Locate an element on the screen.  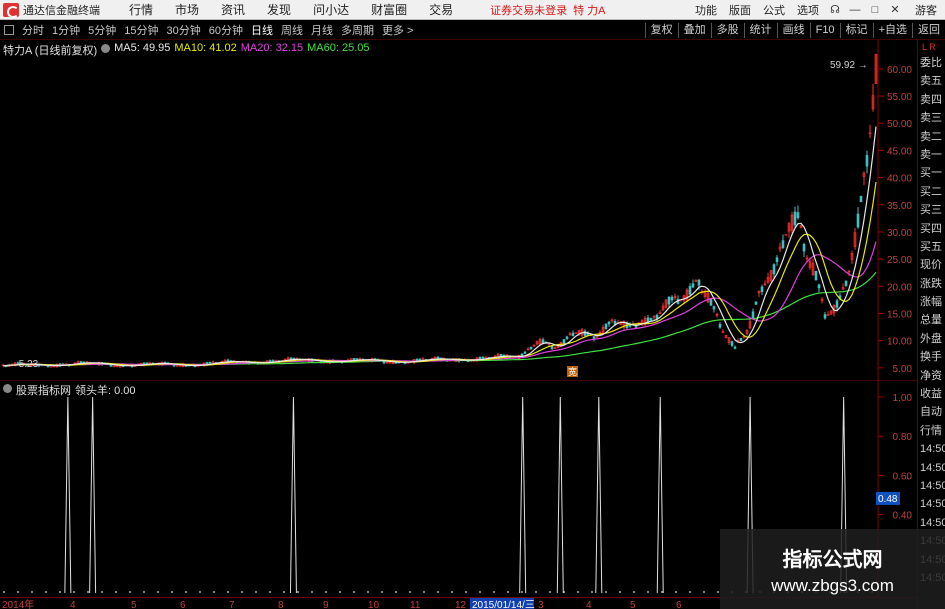
period-tab-daily: 日线 is located at coordinates (262, 30).